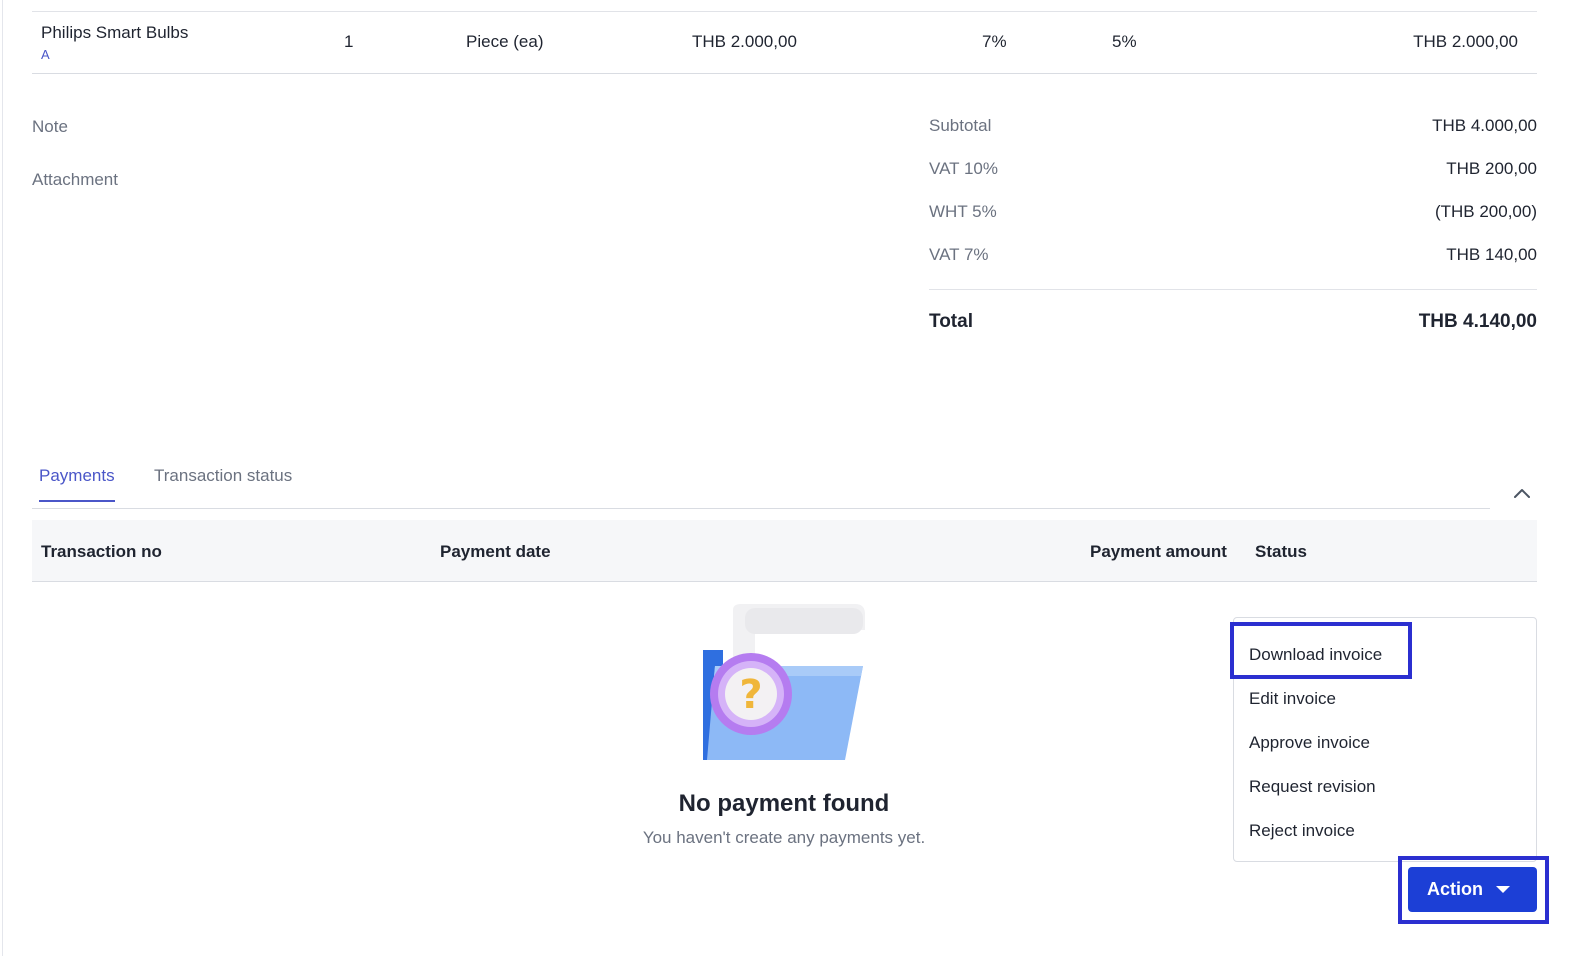  Describe the element at coordinates (1233, 133) in the screenshot. I see `summary-row-subtotal: Subtotal THB 4.000,00` at that location.